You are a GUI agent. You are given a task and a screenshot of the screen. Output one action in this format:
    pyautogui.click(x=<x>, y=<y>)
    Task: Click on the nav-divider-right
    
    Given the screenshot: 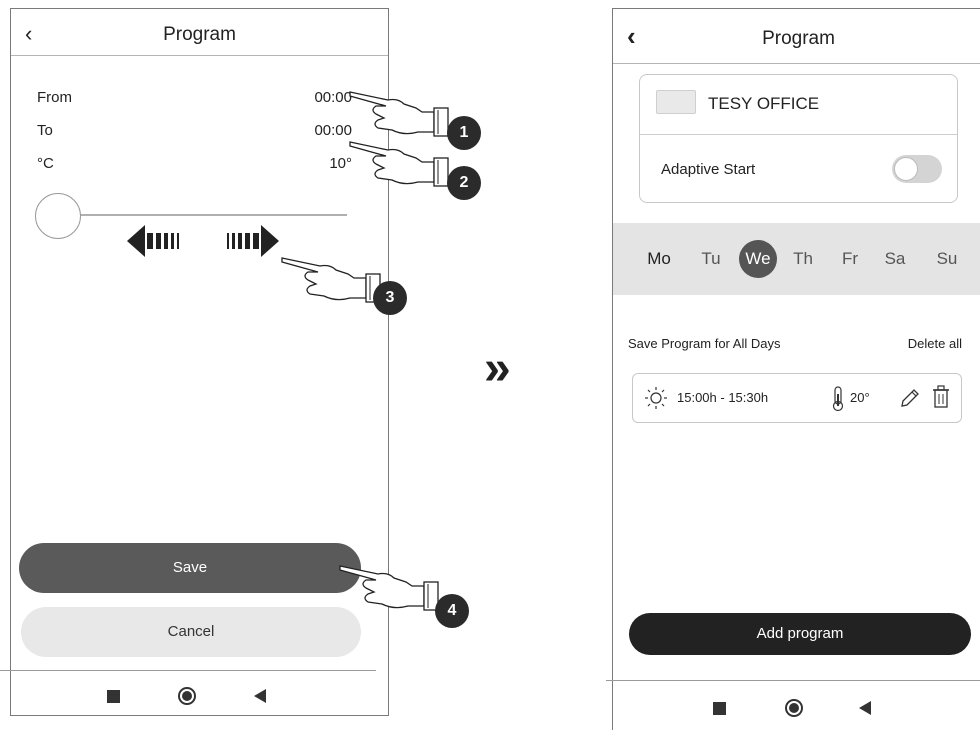 What is the action you would take?
    pyautogui.click(x=793, y=680)
    